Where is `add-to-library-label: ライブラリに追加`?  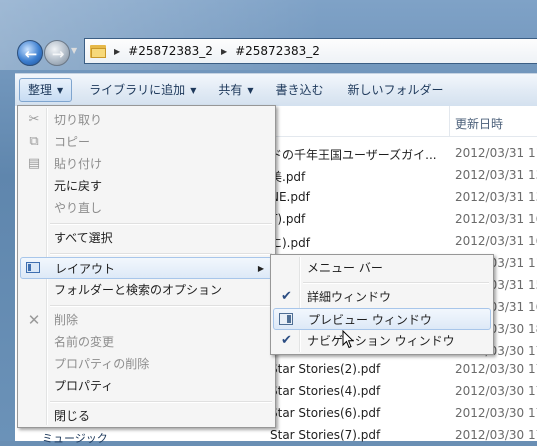 add-to-library-label: ライブラリに追加 is located at coordinates (137, 90).